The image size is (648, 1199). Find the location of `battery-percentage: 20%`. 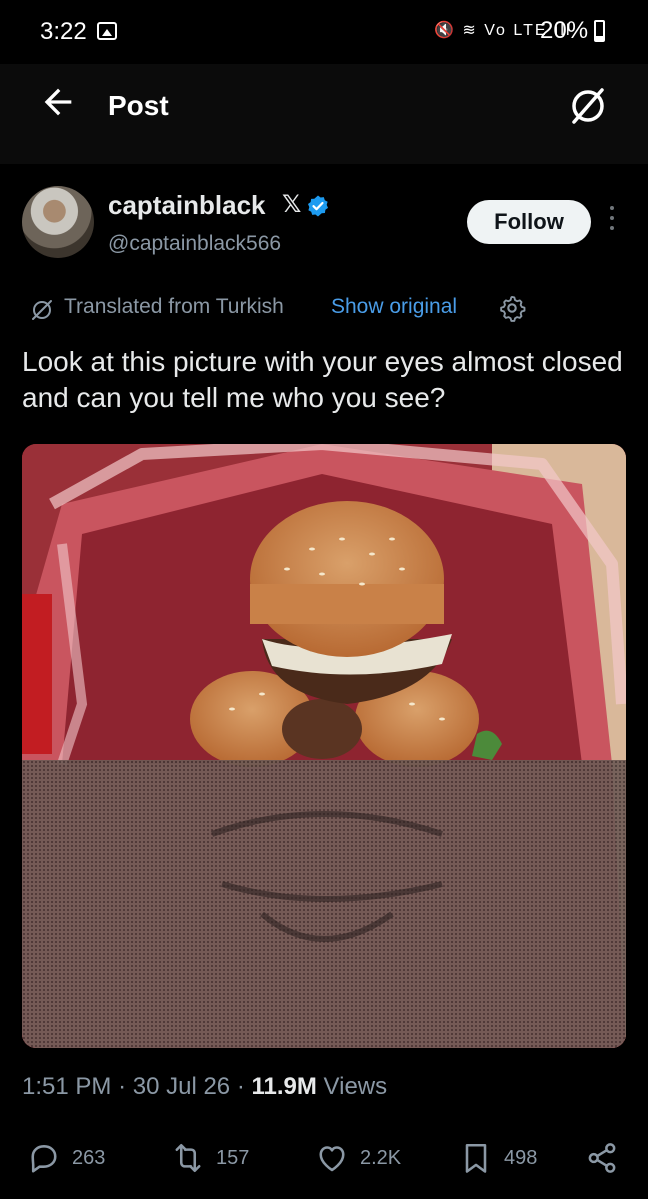

battery-percentage: 20% is located at coordinates (564, 30).